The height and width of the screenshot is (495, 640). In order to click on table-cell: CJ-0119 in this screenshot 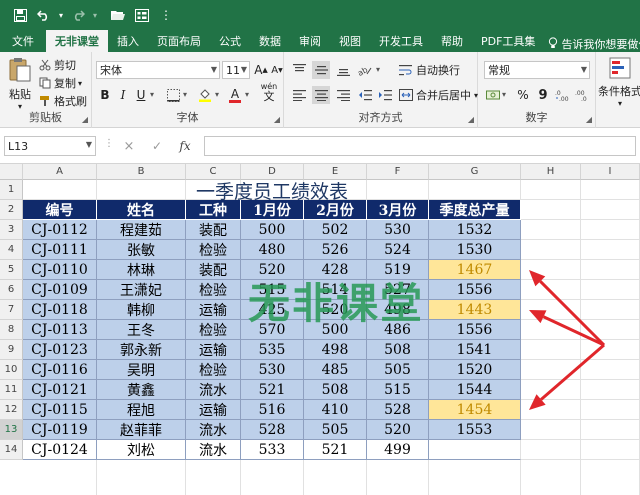, I will do `click(60, 430)`.